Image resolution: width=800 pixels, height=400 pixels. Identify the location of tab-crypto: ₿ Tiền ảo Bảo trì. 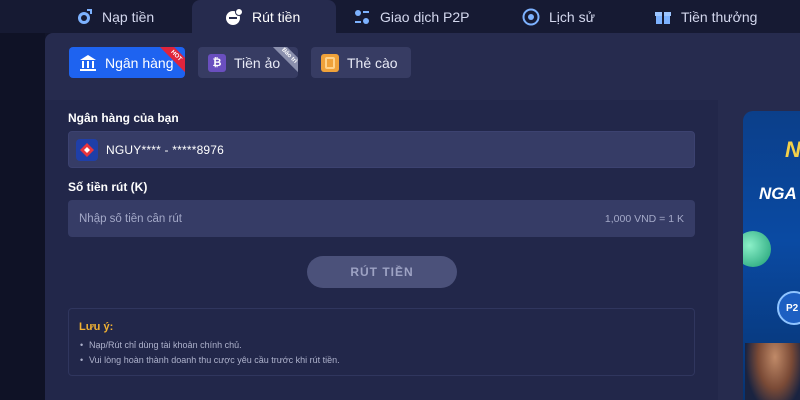
(248, 62).